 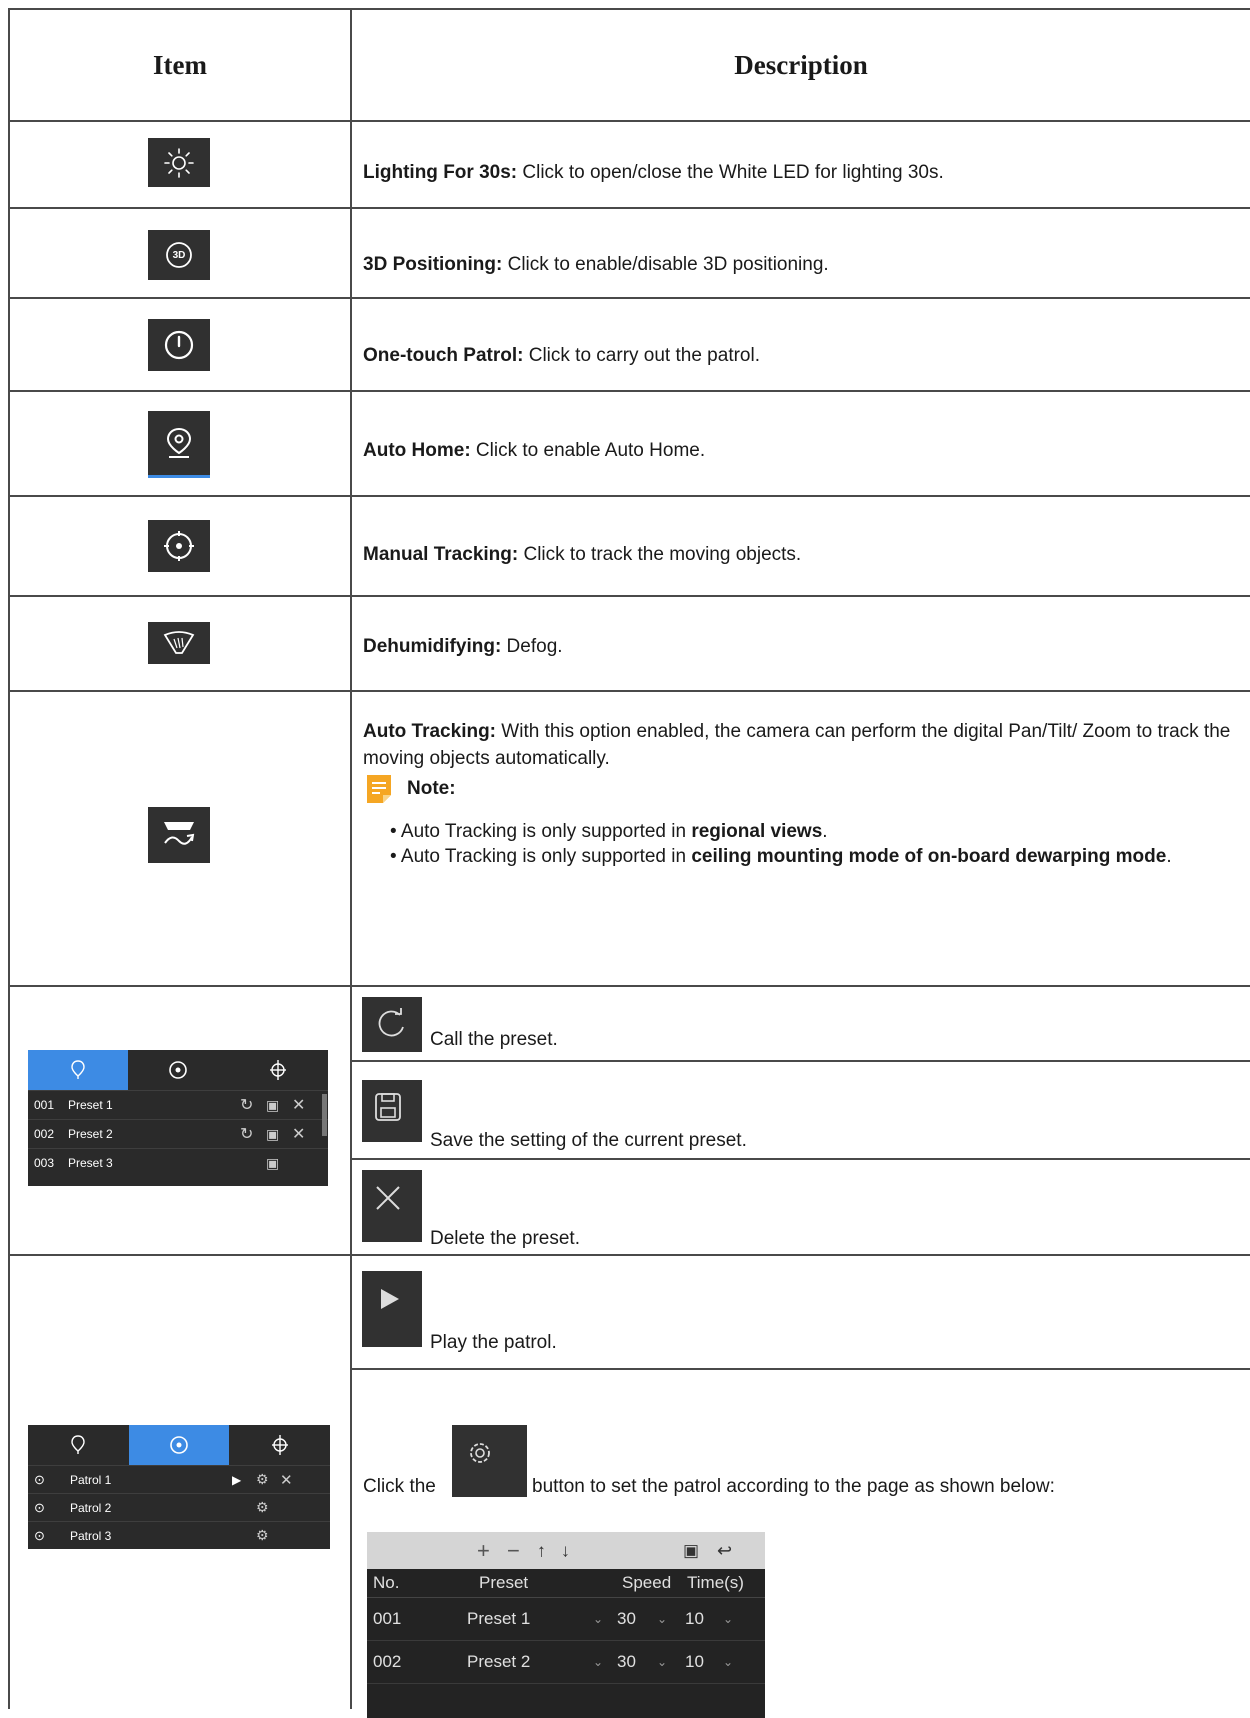 I want to click on remove-icon: −, so click(x=513, y=1551).